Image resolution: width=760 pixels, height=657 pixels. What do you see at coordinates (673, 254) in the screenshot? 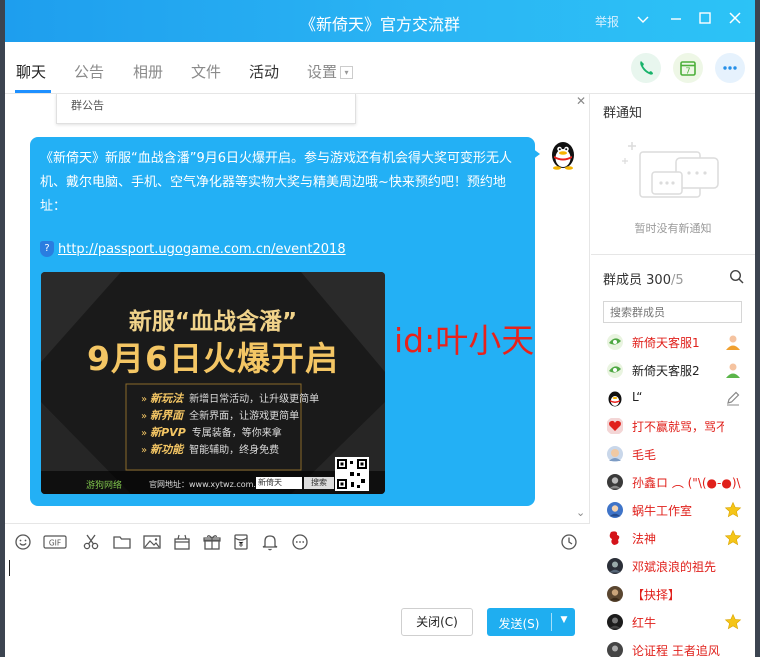
I see `sidebar-divider` at bounding box center [673, 254].